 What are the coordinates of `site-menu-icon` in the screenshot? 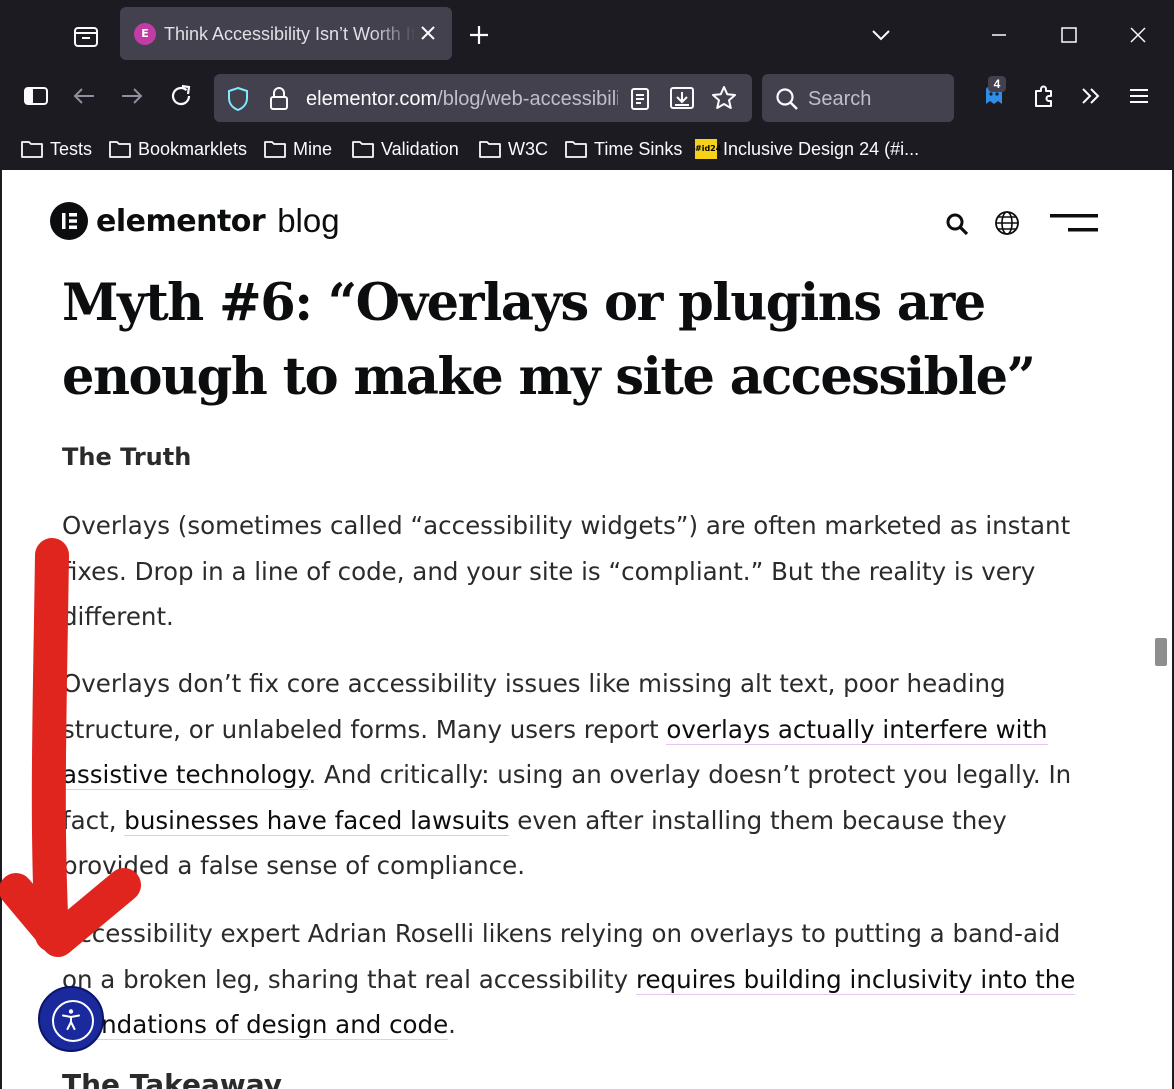 It's located at (1074, 223).